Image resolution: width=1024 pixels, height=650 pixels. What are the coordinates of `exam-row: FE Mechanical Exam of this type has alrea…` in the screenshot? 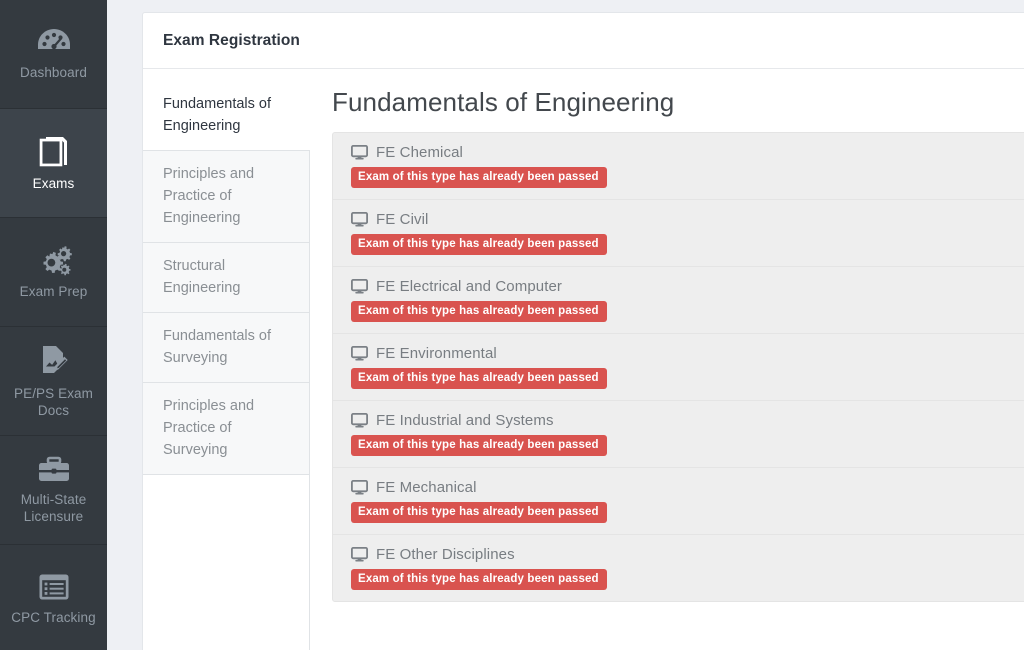 It's located at (678, 501).